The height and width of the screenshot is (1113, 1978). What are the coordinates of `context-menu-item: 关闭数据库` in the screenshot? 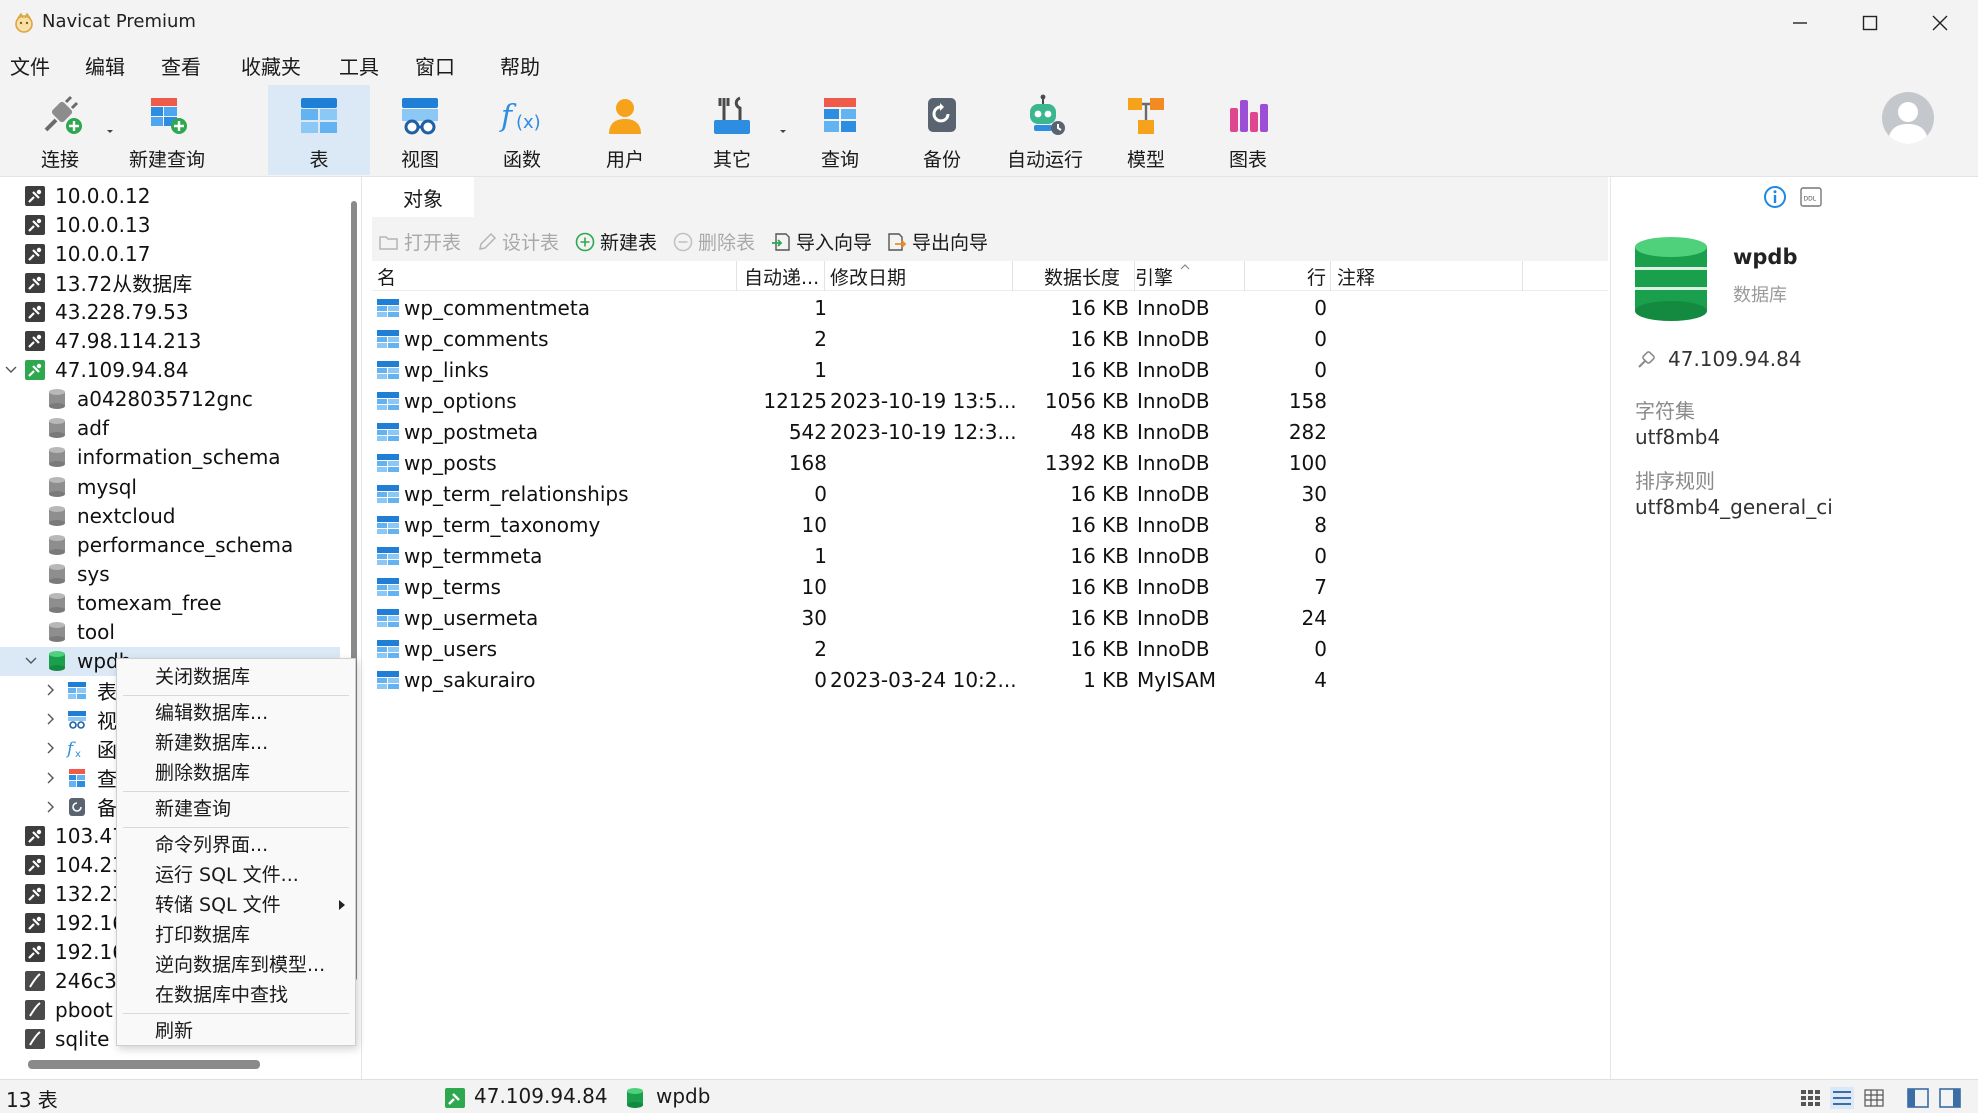 It's located at (236, 677).